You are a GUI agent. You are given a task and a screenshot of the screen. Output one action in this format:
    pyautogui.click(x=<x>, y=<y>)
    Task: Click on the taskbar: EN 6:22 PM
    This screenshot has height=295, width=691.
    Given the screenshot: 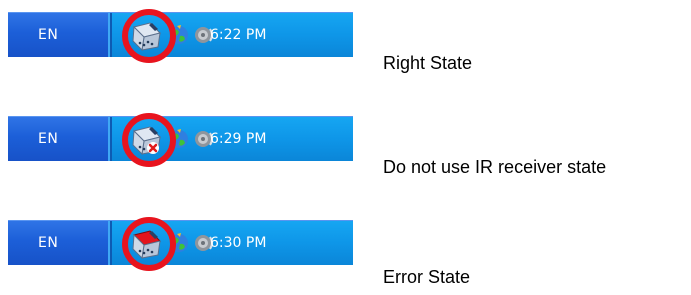 What is the action you would take?
    pyautogui.click(x=180, y=36)
    